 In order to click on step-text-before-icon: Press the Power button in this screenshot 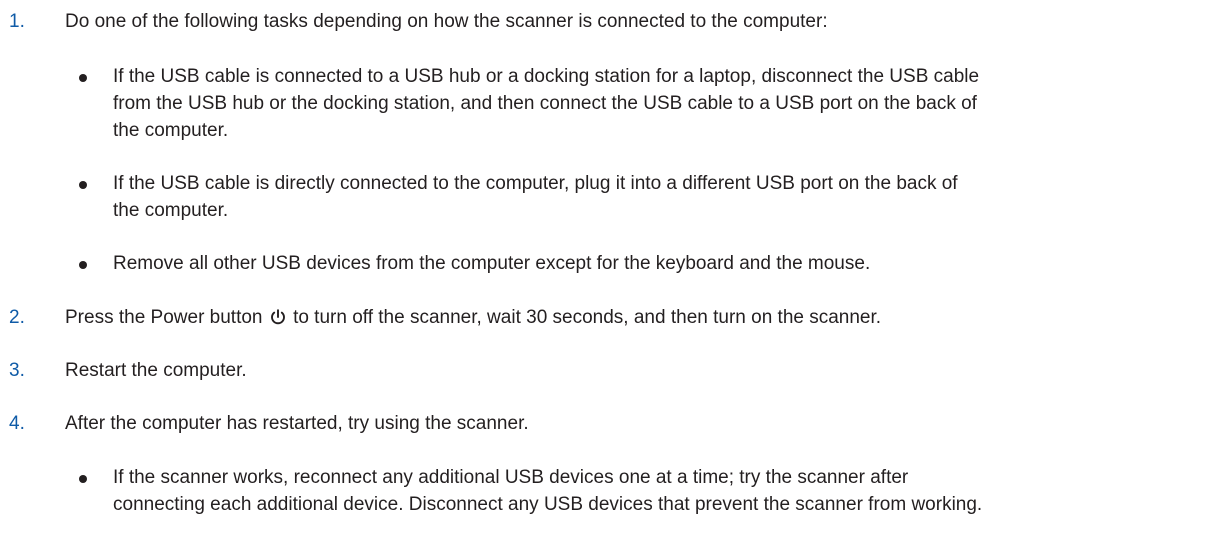, I will do `click(164, 317)`.